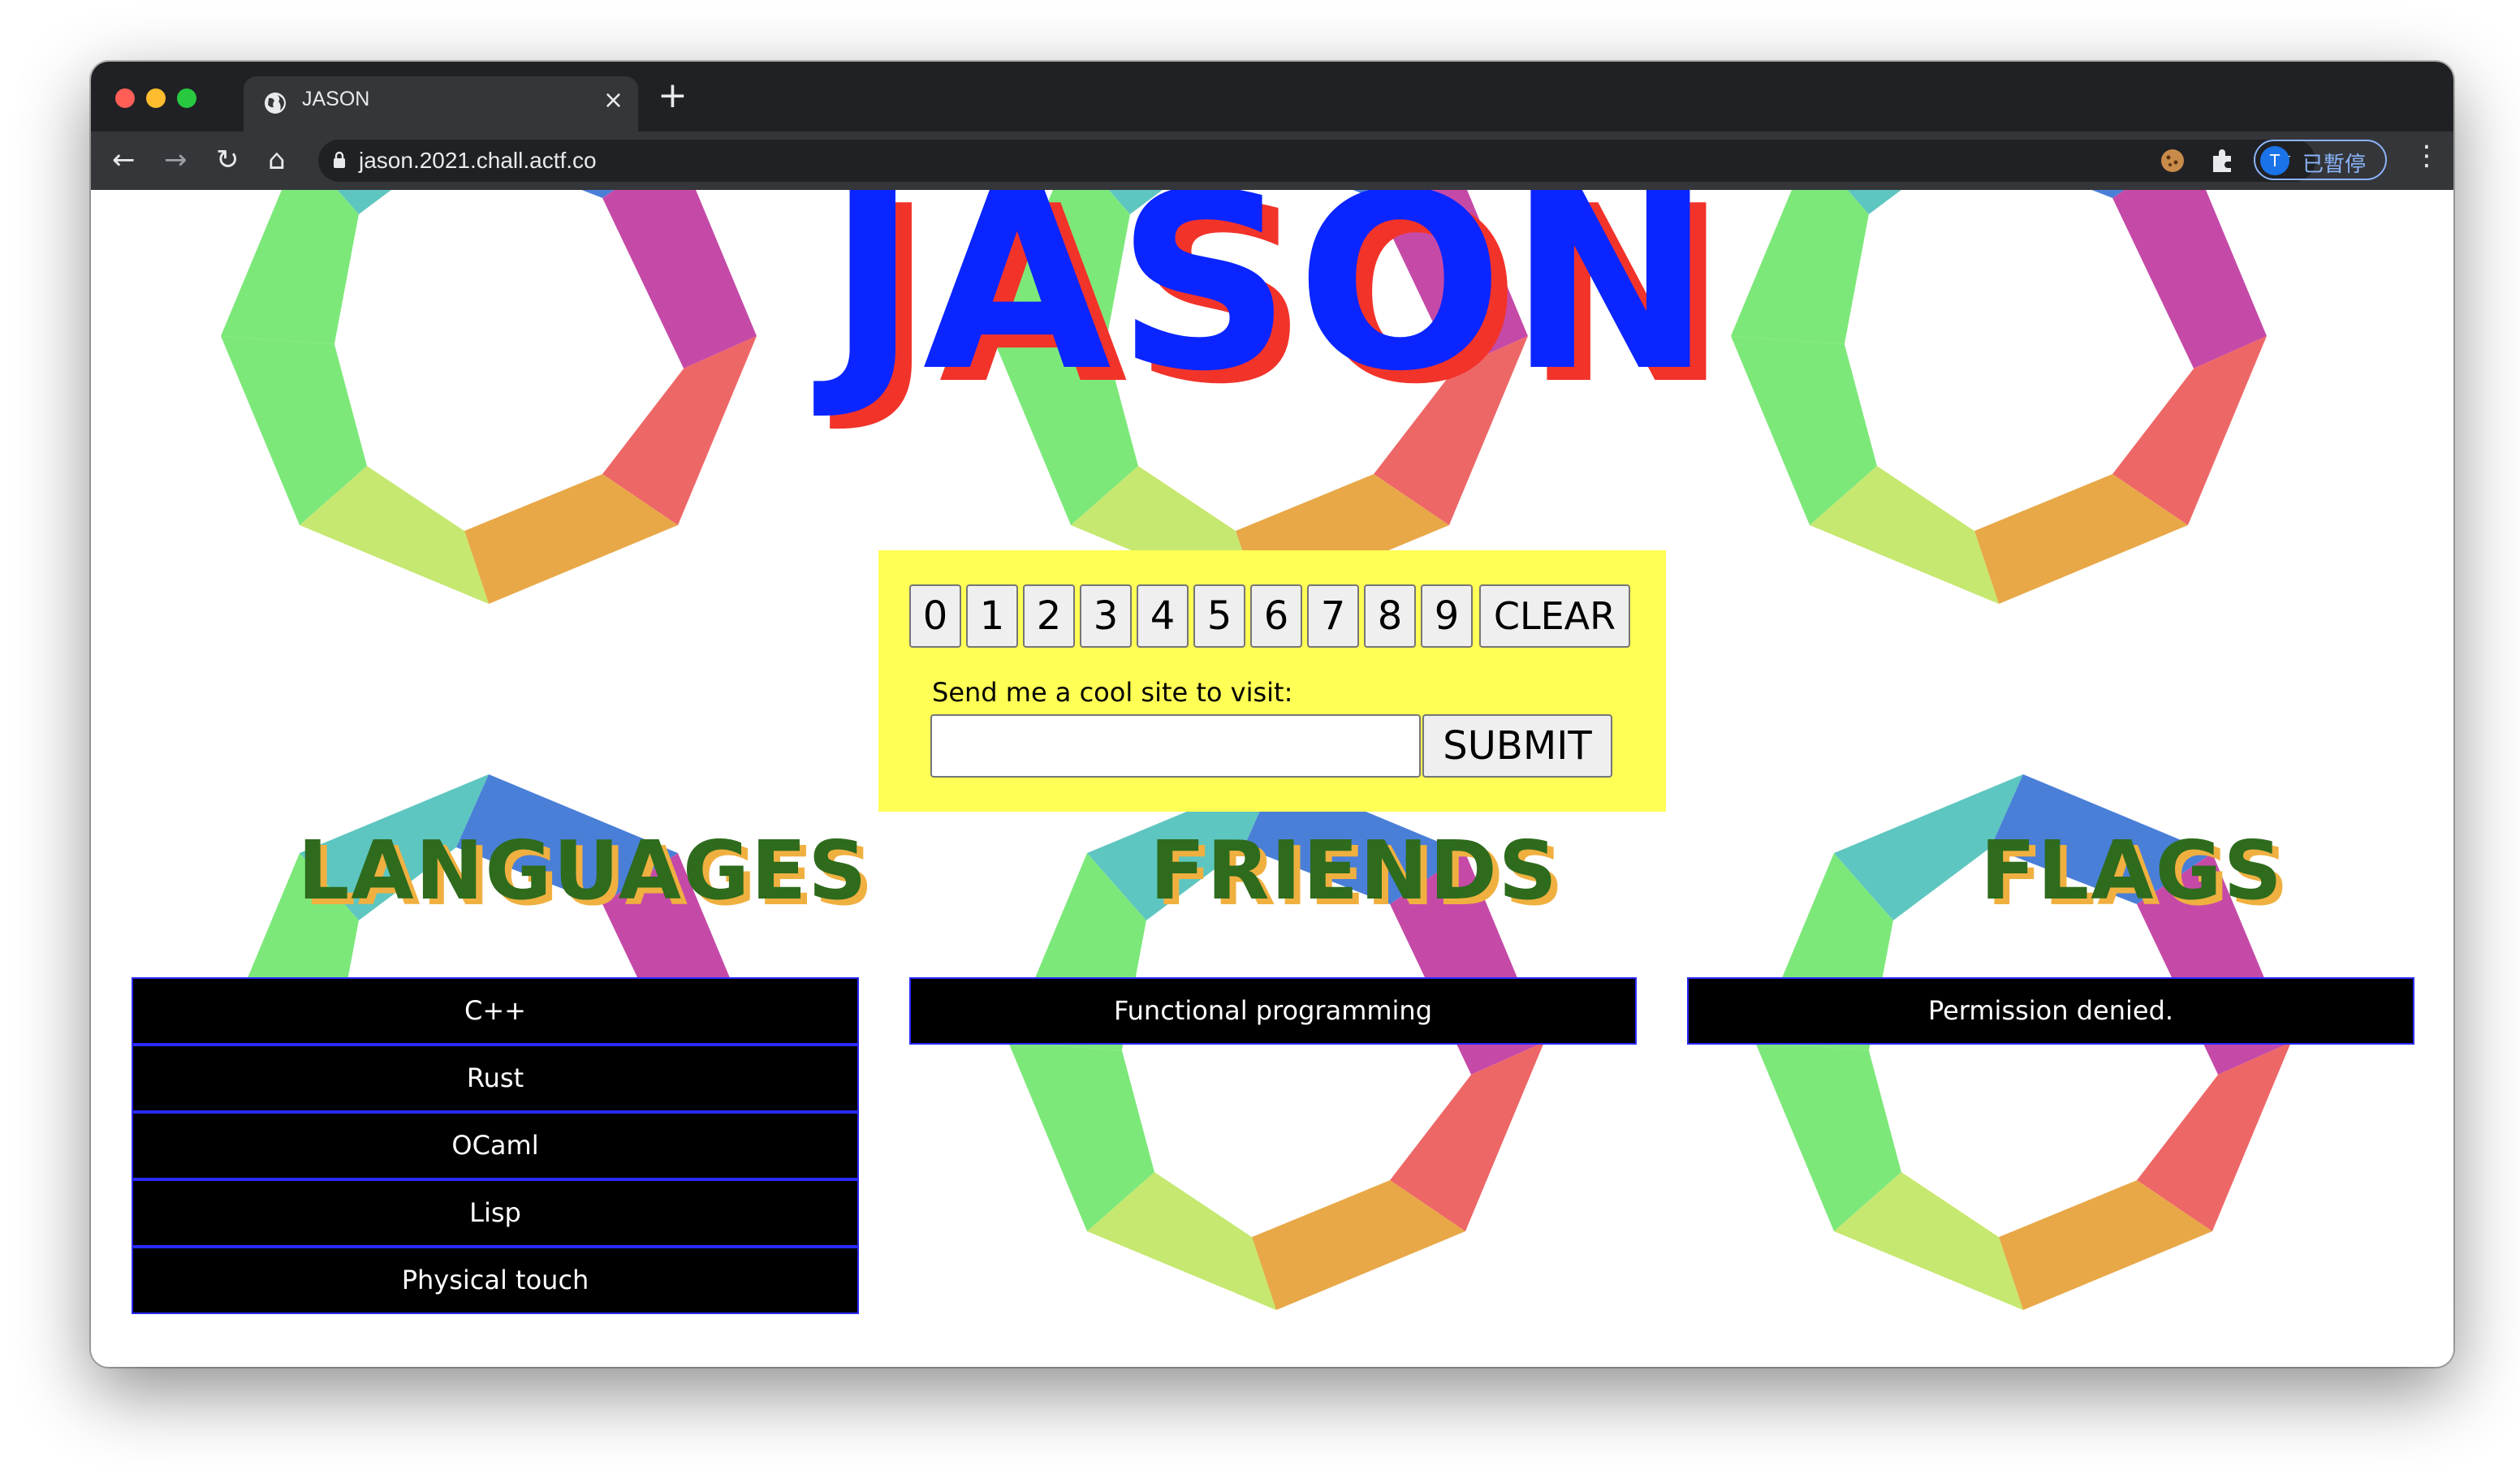  Describe the element at coordinates (496, 1078) in the screenshot. I see `list-item: Rust` at that location.